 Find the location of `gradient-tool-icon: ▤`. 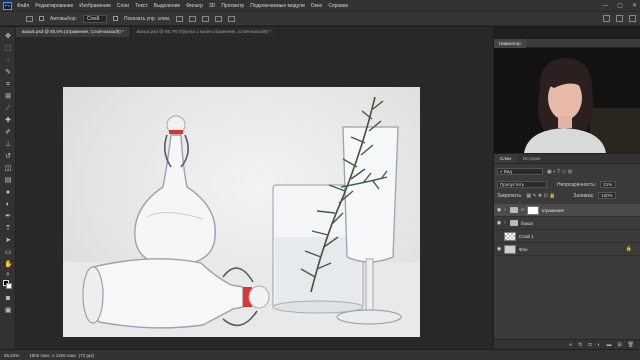

gradient-tool-icon: ▤ is located at coordinates (8, 181).